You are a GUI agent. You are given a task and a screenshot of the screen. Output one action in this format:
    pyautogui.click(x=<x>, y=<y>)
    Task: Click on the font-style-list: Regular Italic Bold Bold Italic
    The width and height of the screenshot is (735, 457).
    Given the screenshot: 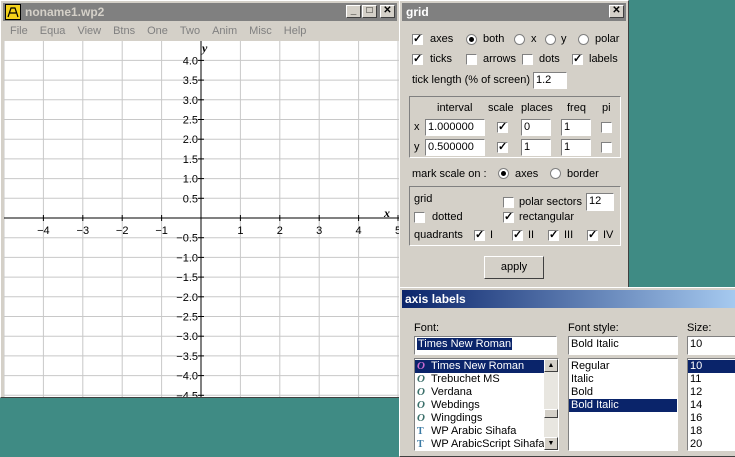 What is the action you would take?
    pyautogui.click(x=623, y=404)
    